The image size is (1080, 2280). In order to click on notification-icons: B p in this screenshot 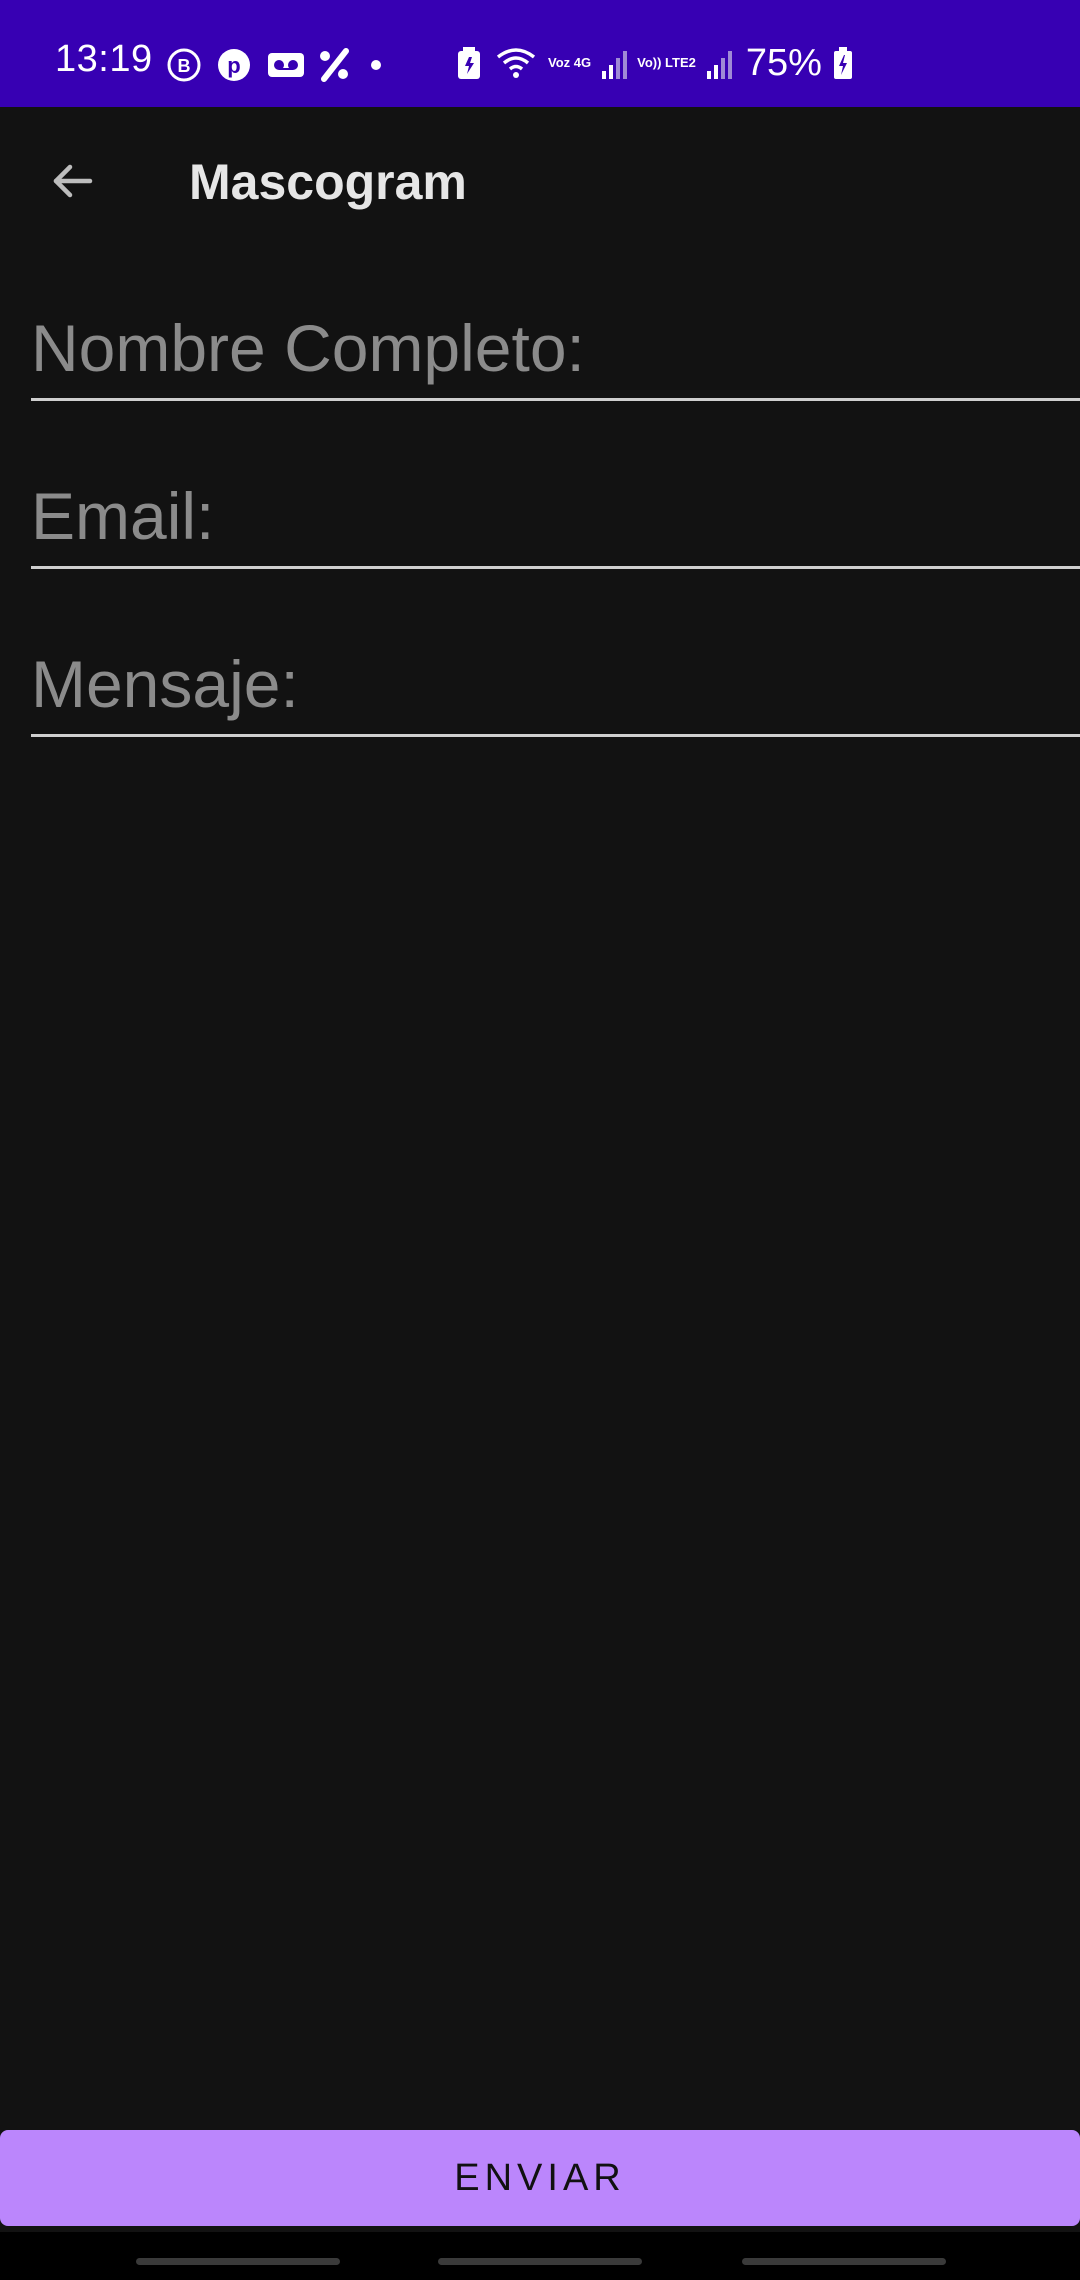, I will do `click(284, 65)`.